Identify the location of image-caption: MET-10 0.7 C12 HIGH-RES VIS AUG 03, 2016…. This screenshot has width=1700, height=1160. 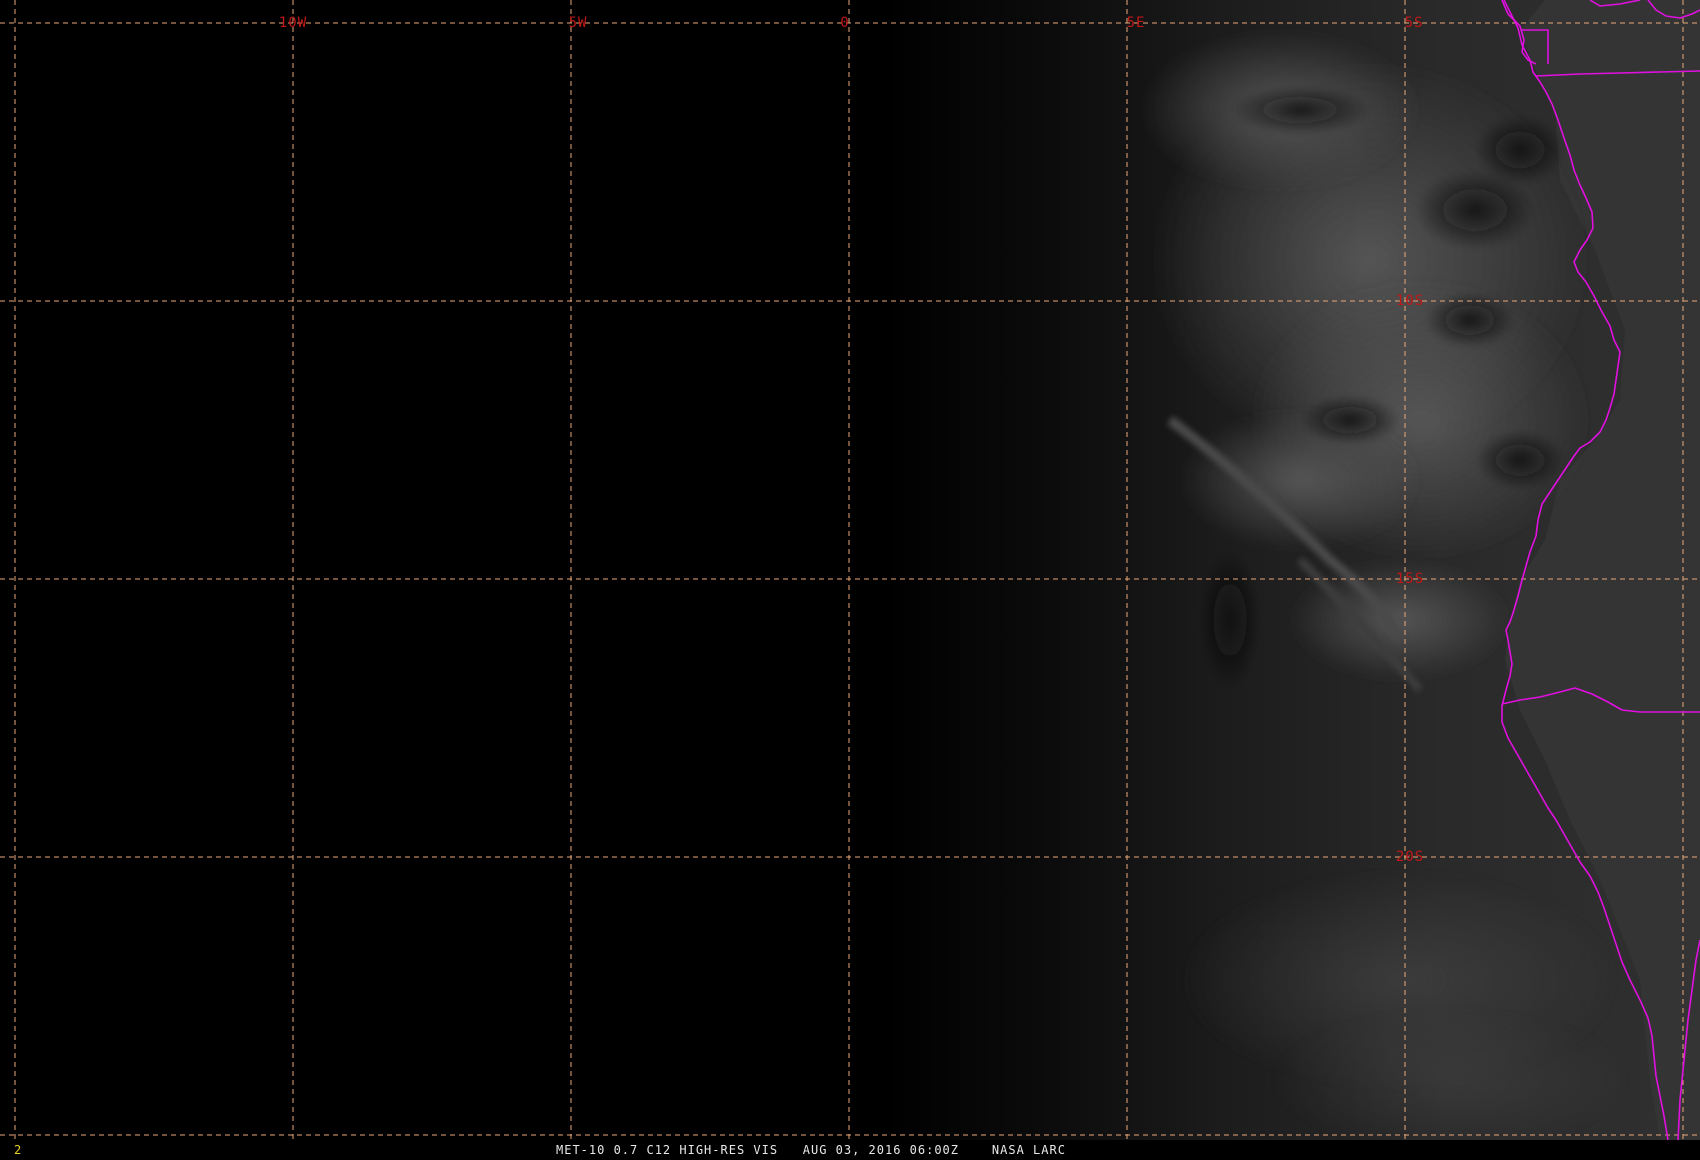
(811, 1150).